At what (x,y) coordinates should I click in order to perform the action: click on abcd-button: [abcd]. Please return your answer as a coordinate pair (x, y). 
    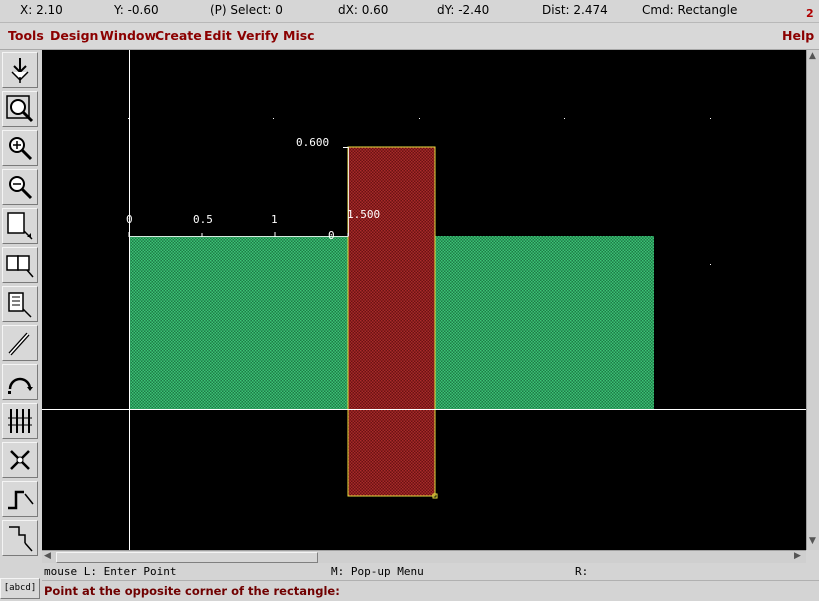
    Looking at the image, I should click on (20, 588).